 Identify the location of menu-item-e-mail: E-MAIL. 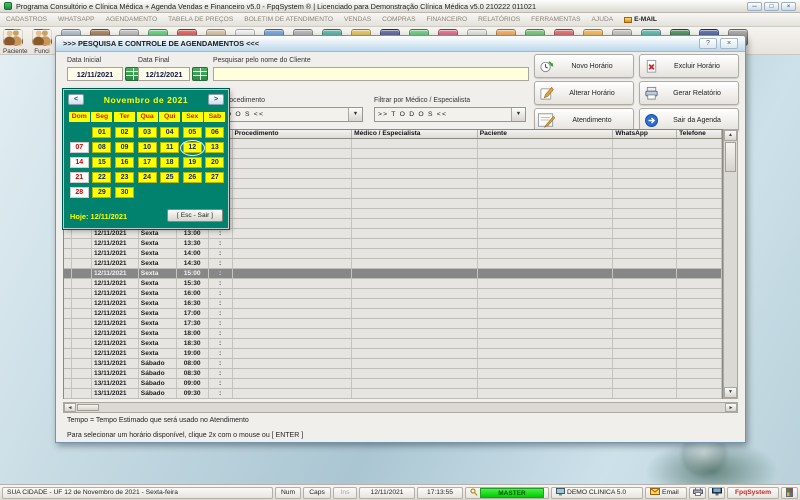
(640, 19).